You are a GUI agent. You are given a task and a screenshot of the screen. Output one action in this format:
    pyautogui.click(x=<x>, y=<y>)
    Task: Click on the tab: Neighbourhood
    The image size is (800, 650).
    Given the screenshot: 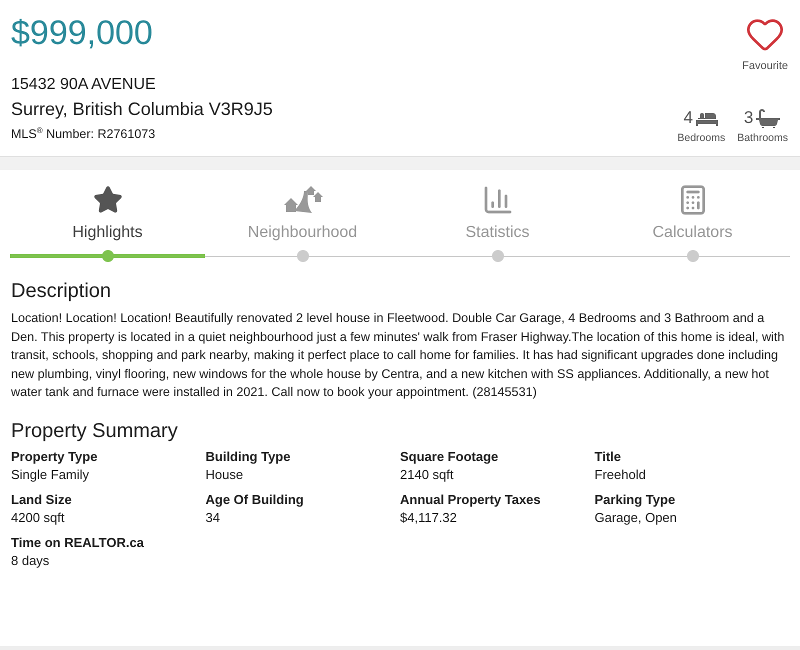 What is the action you would take?
    pyautogui.click(x=302, y=221)
    